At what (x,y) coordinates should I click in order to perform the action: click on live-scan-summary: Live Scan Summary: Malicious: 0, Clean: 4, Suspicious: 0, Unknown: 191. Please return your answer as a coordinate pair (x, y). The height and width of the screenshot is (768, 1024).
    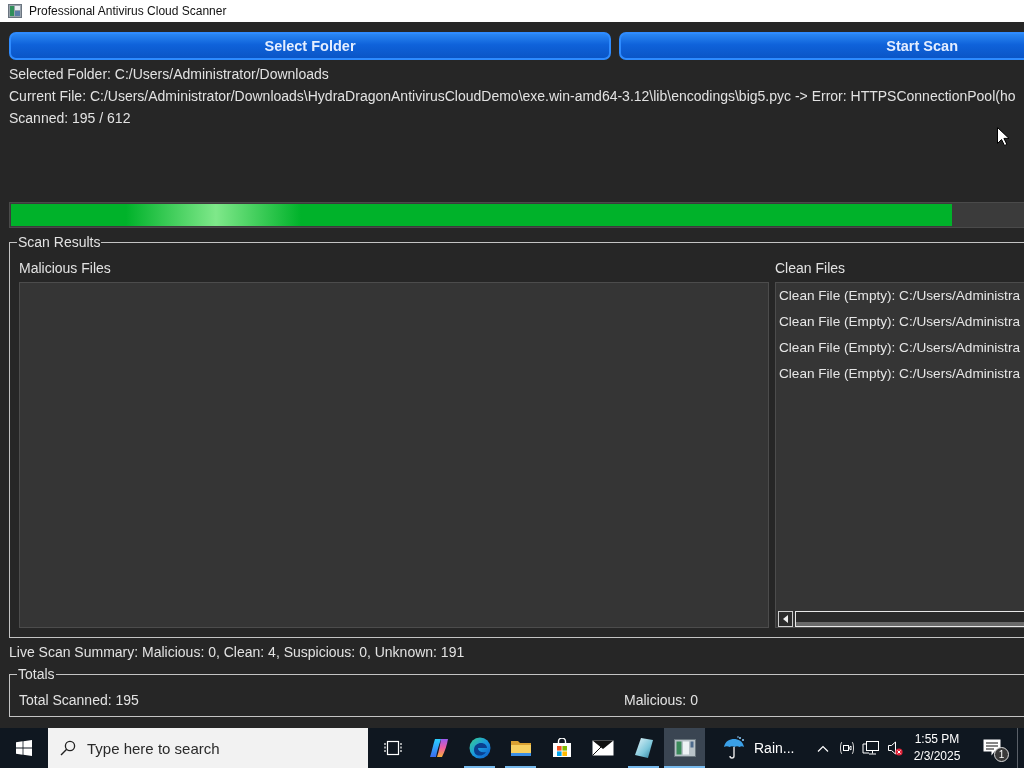
    Looking at the image, I should click on (237, 652).